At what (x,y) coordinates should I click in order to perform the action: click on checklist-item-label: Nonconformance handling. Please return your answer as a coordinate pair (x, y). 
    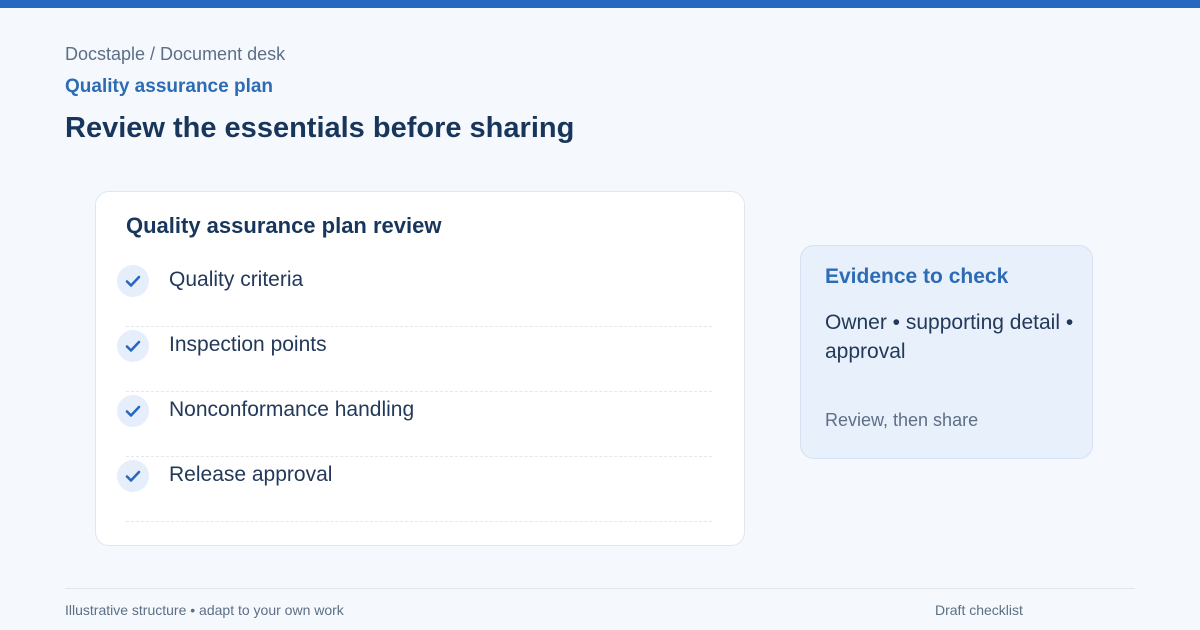
    Looking at the image, I should click on (292, 409).